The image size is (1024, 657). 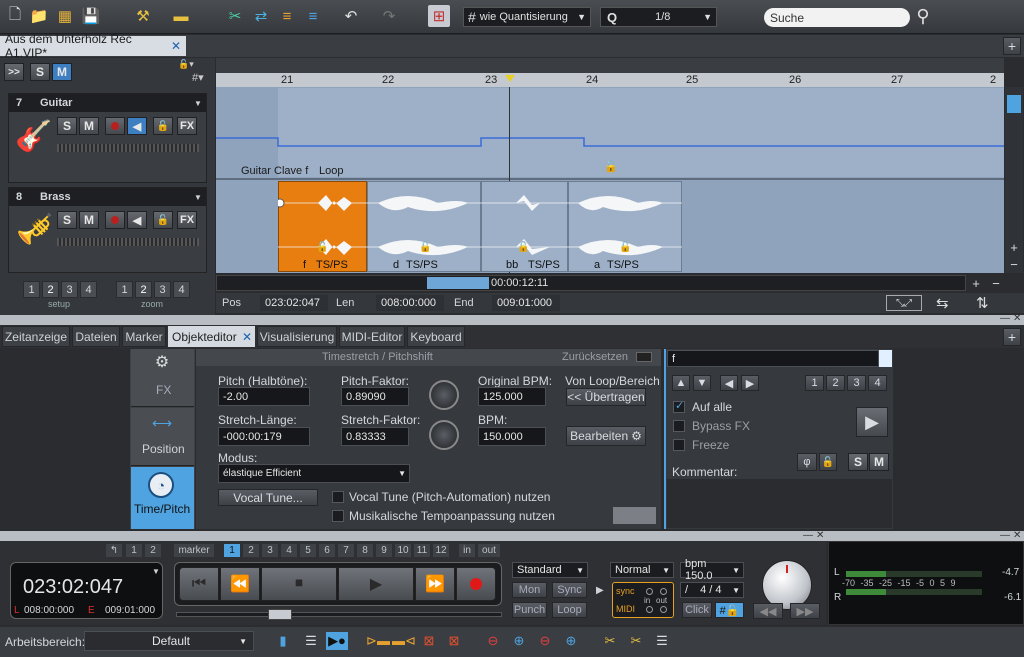 I want to click on record-button, so click(x=115, y=220).